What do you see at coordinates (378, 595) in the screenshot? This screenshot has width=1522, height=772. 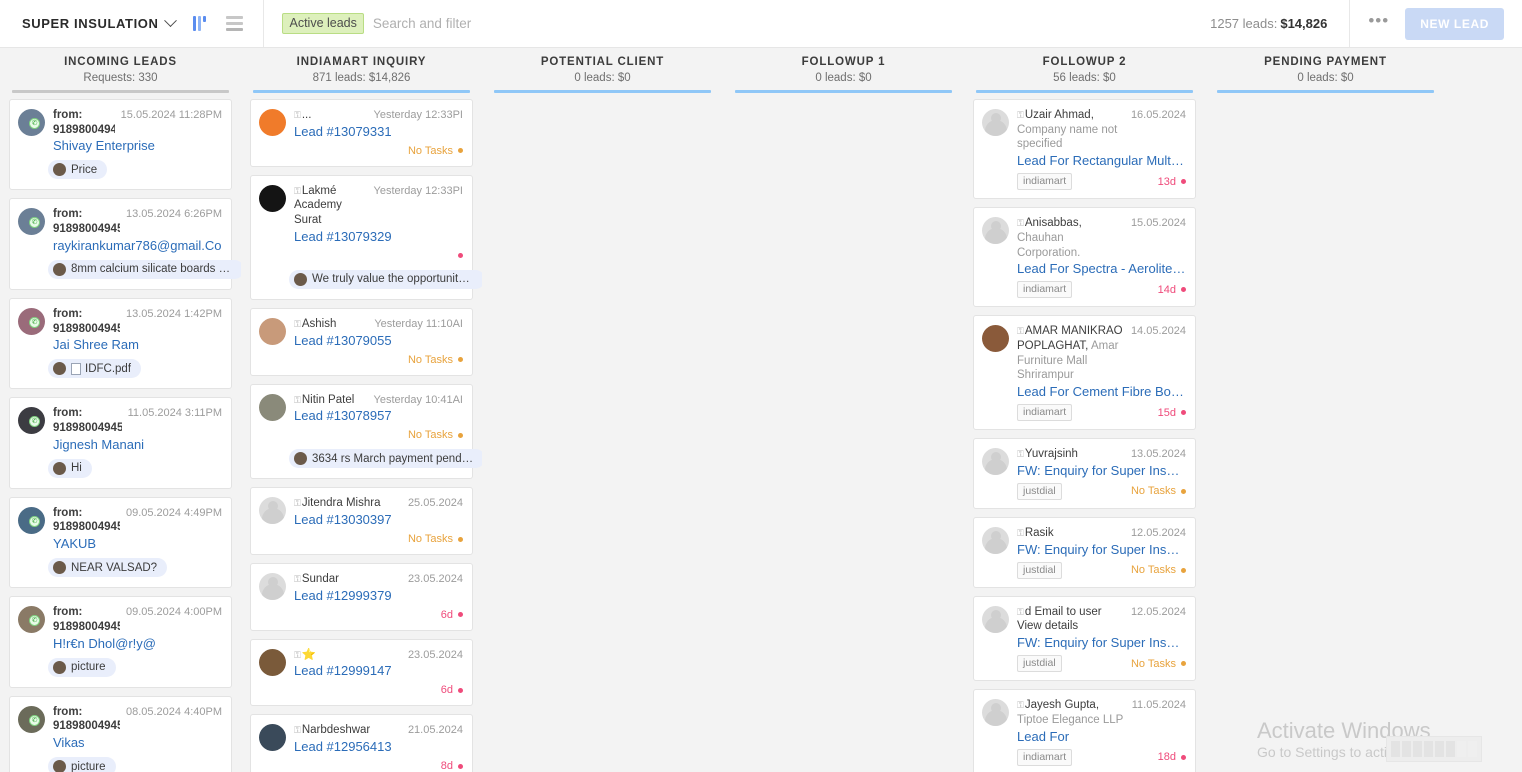 I see `card-title: Lead #12999379` at bounding box center [378, 595].